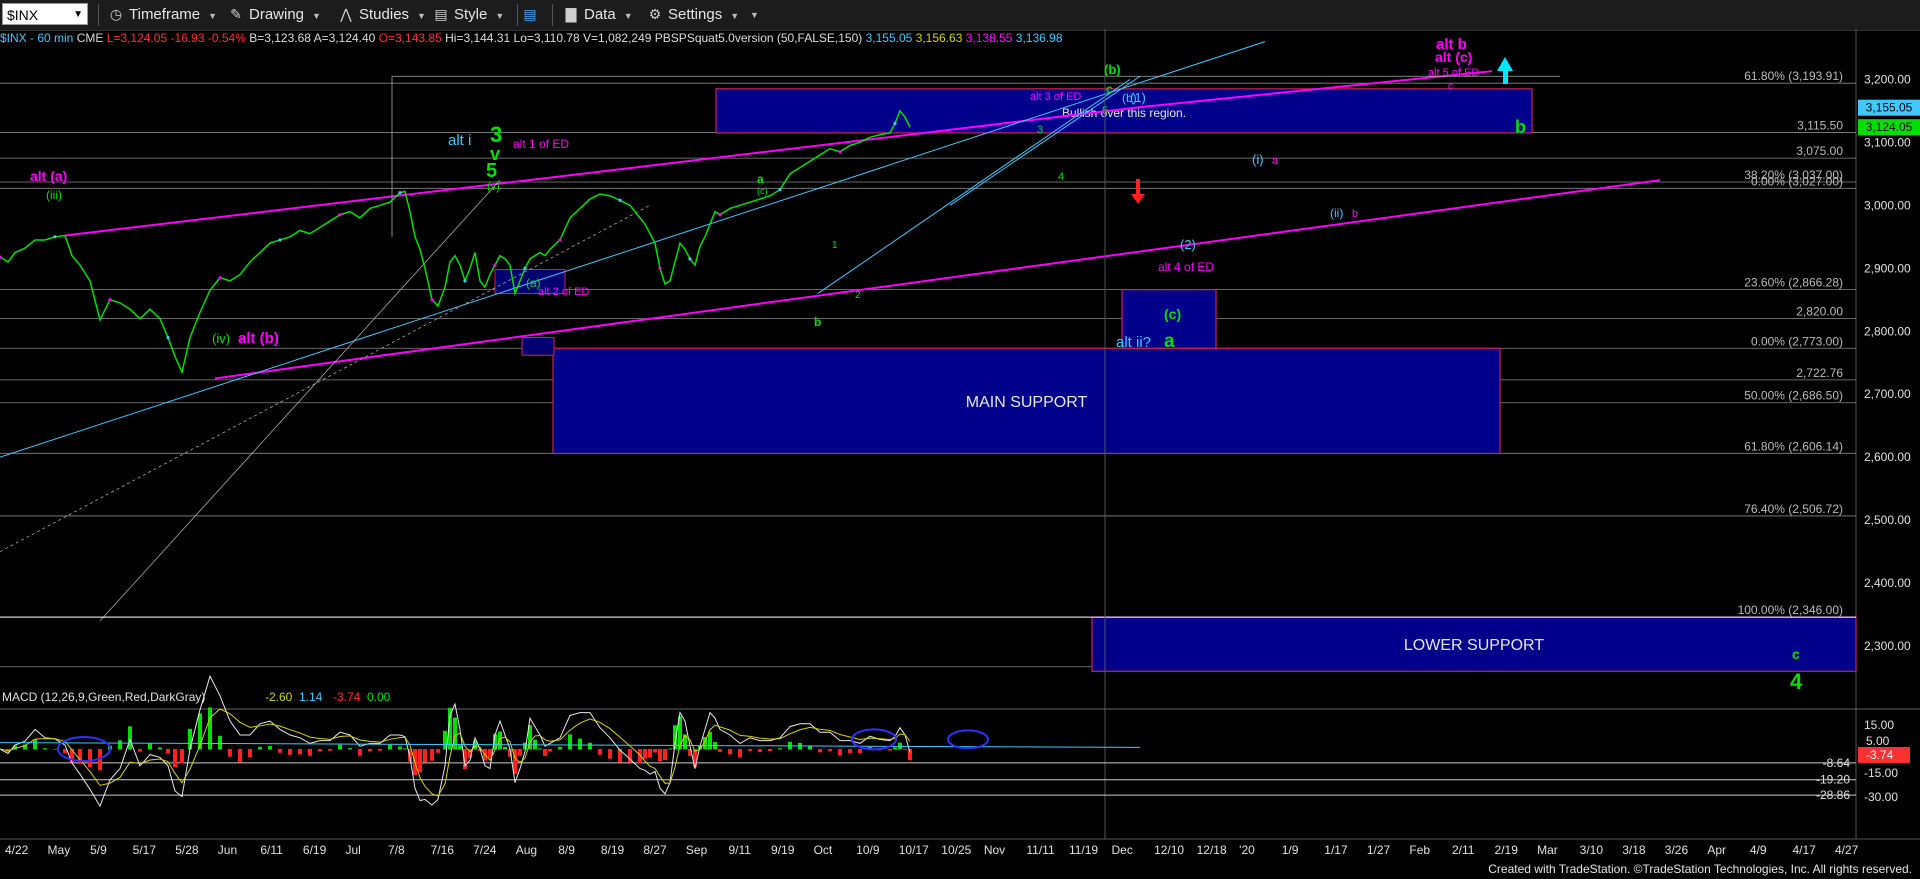  Describe the element at coordinates (613, 850) in the screenshot. I see `x-tick-label: 8/19` at that location.